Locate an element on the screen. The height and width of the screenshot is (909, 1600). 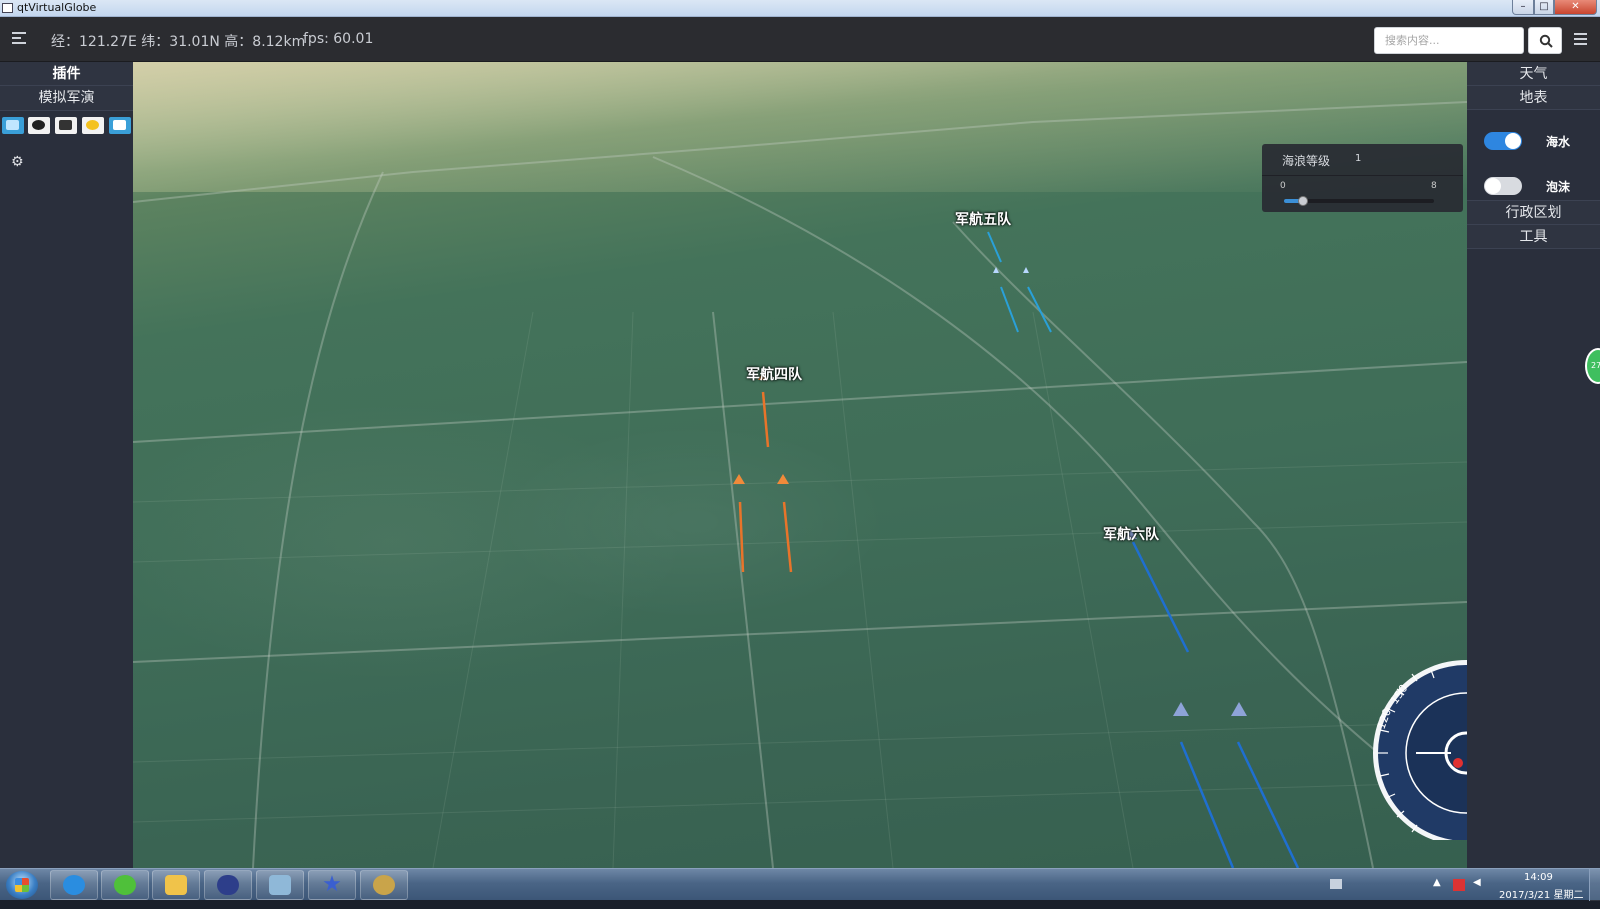
show-desktop-button is located at coordinates (1594, 885).